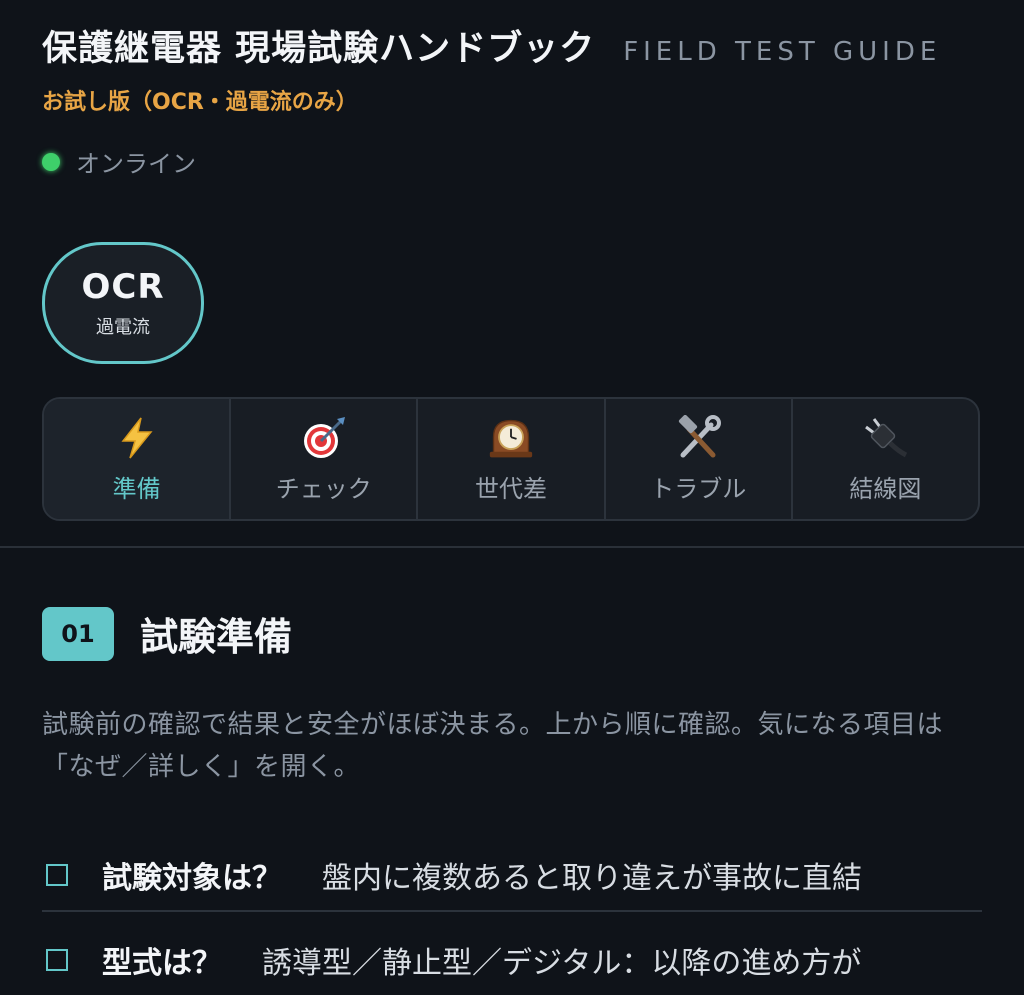  I want to click on status-dot-icon, so click(51, 161).